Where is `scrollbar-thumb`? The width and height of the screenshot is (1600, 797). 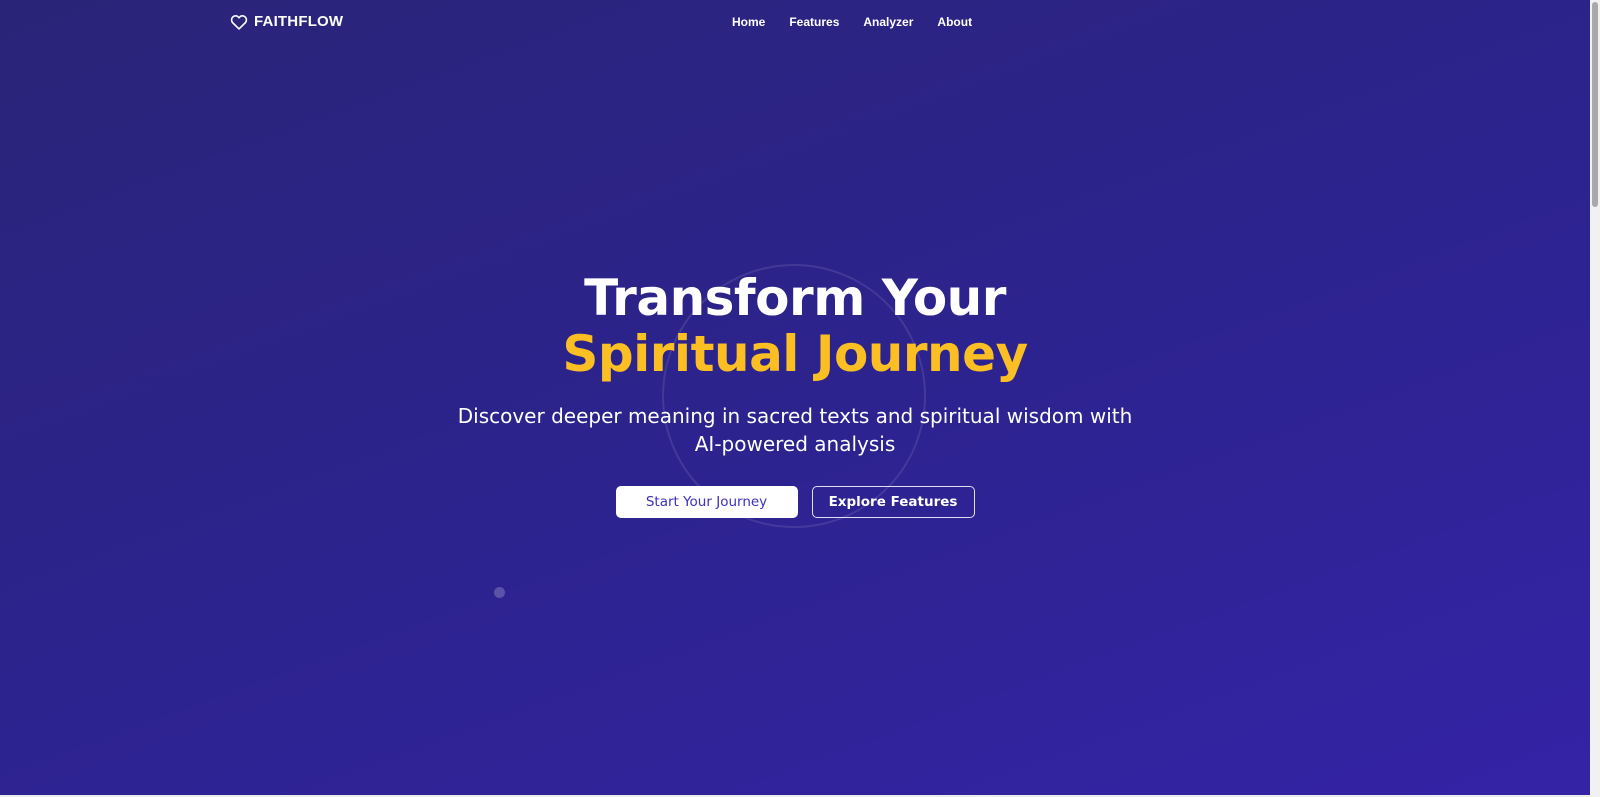 scrollbar-thumb is located at coordinates (1595, 104).